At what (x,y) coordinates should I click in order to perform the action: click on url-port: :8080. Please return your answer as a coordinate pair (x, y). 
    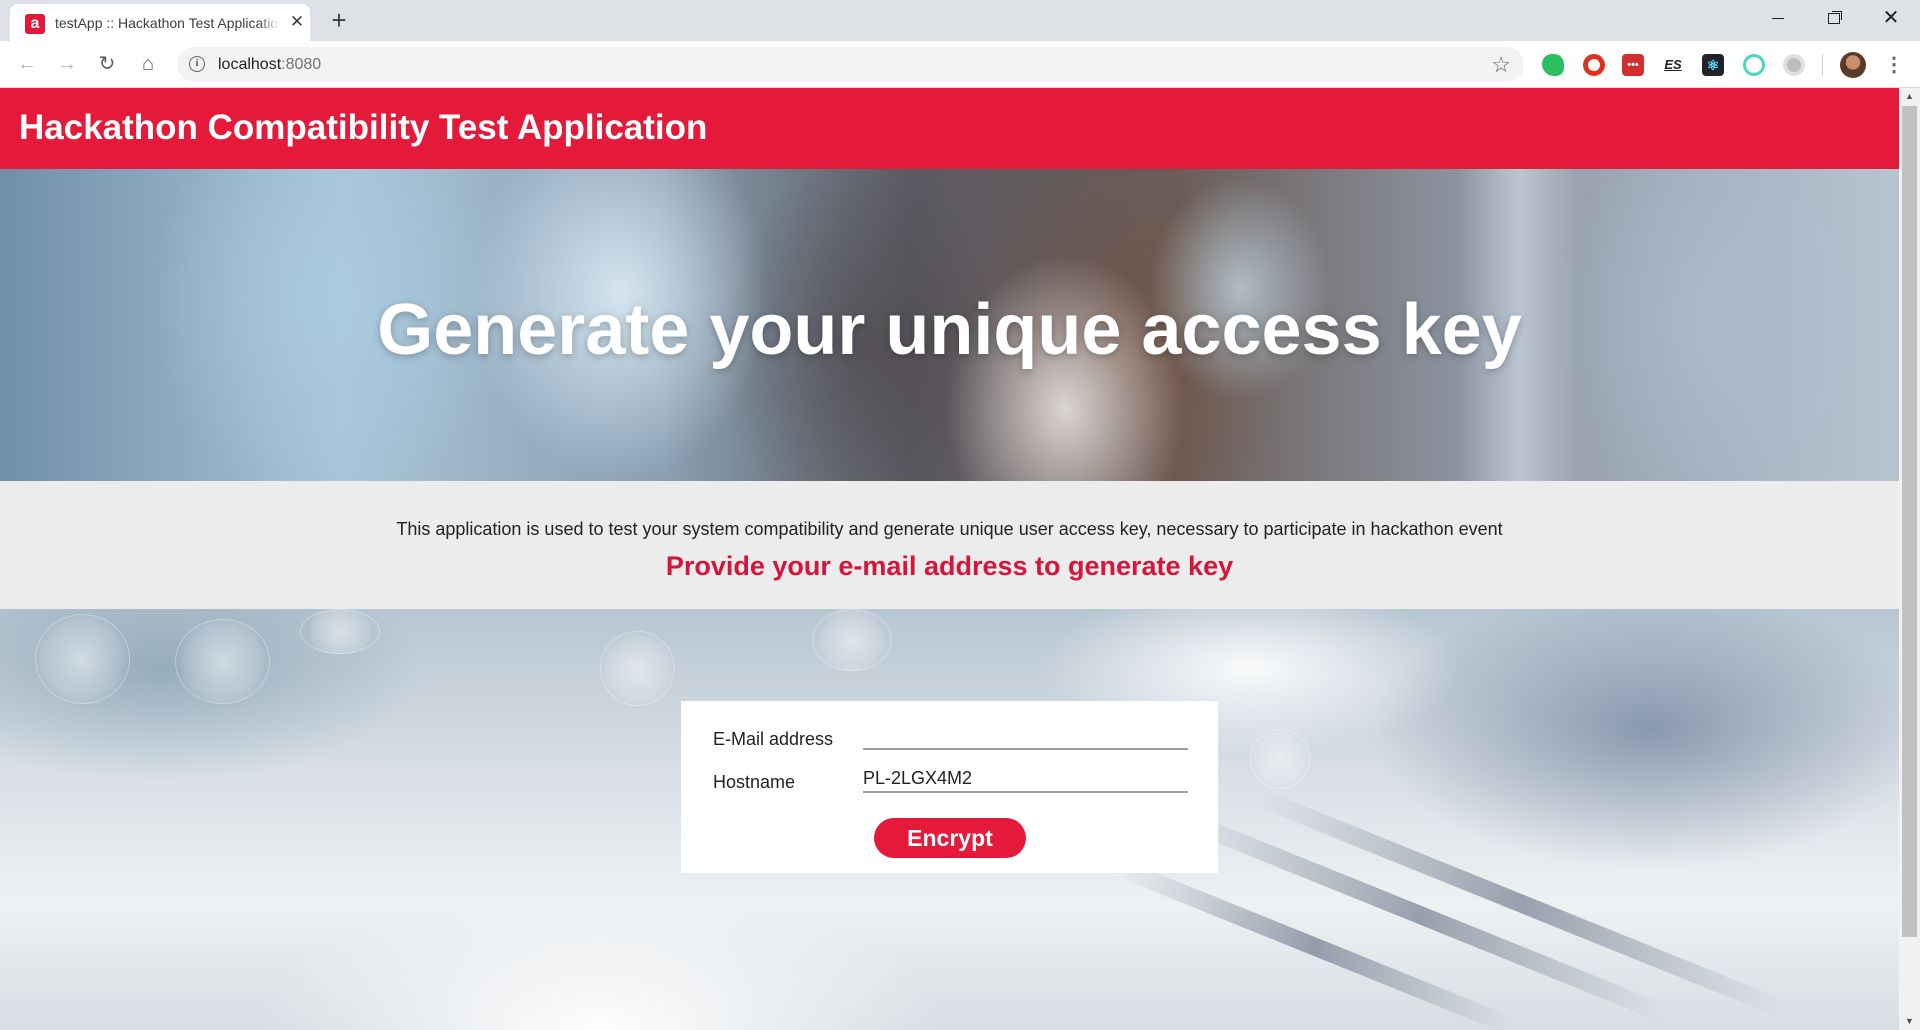
    Looking at the image, I should click on (301, 64).